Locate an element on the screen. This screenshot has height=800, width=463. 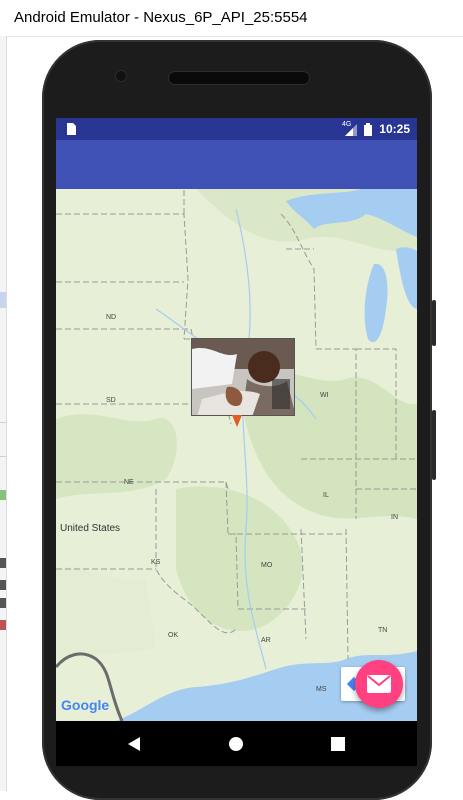
window-title-bar: Android Emulator - Nexus_6P_API_25:5554 is located at coordinates (231, 18).